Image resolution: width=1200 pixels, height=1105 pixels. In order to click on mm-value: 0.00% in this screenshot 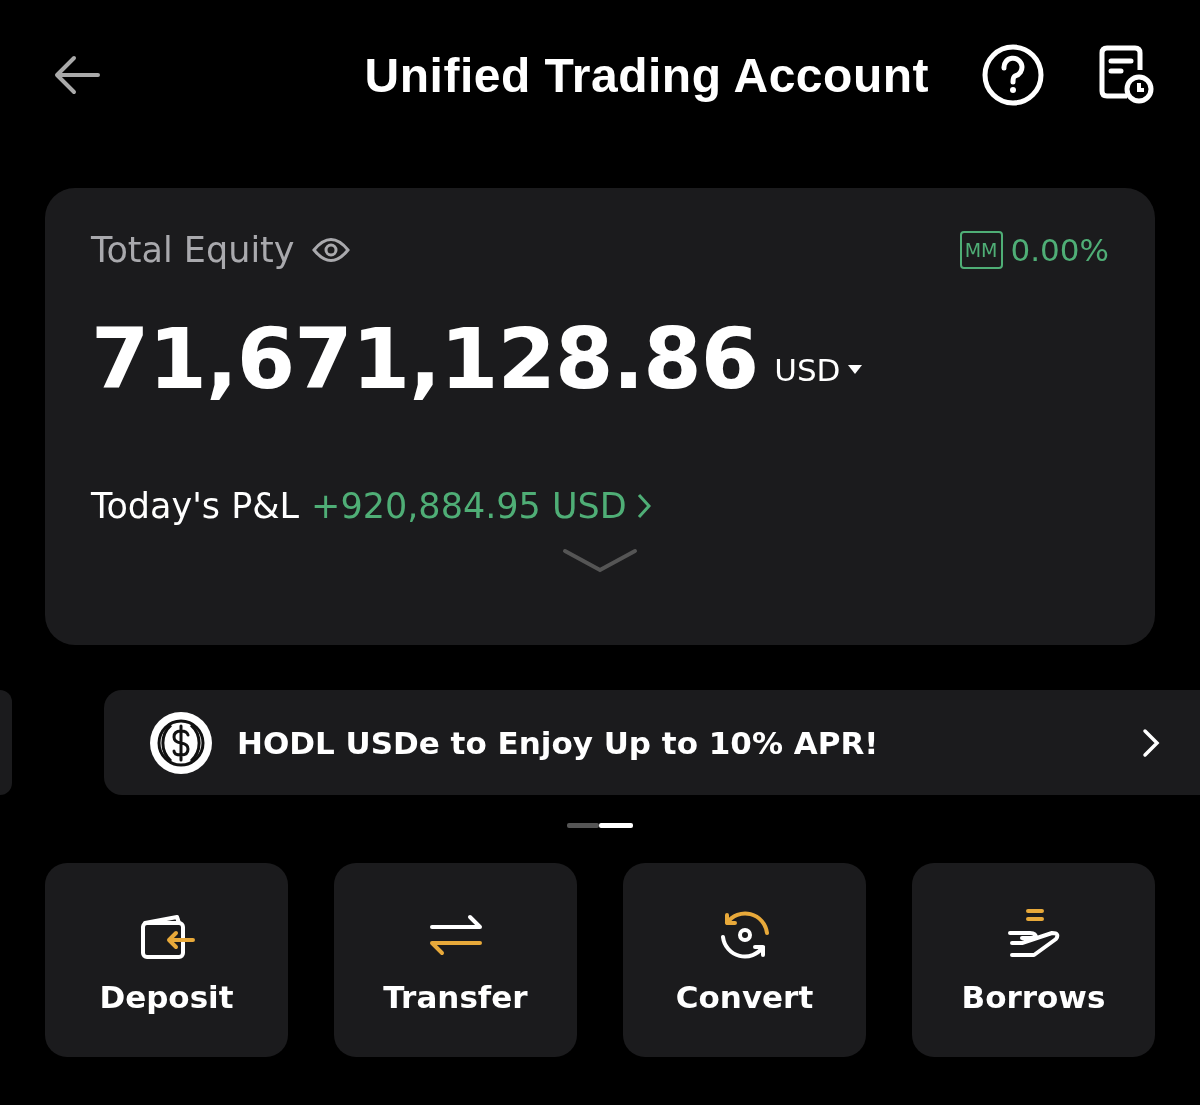, I will do `click(1059, 250)`.